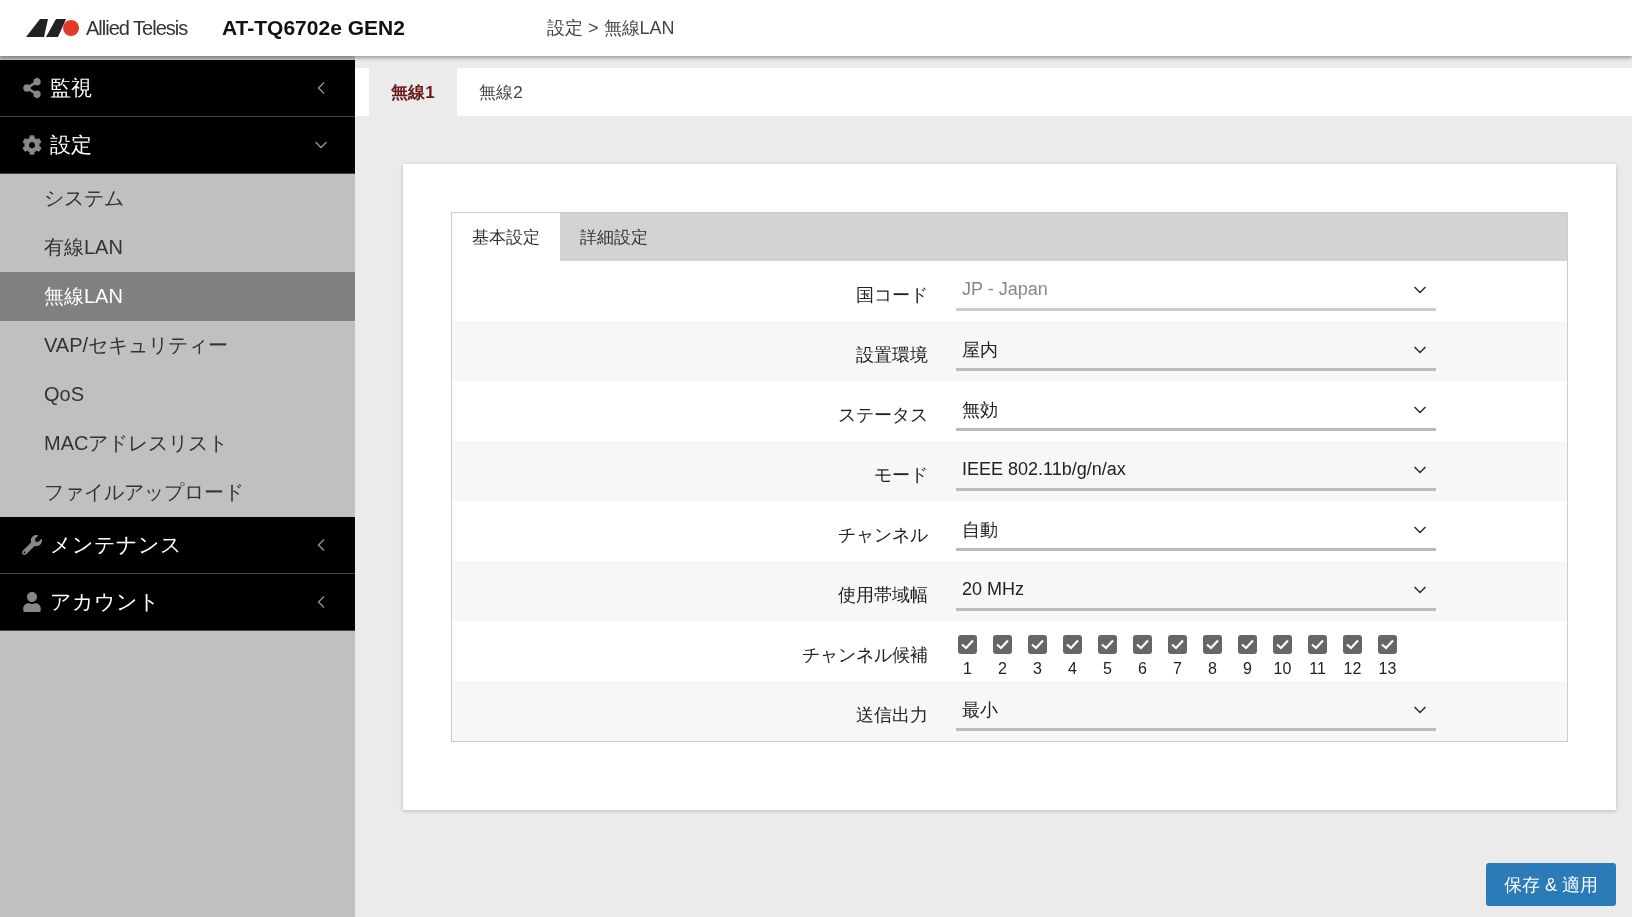  Describe the element at coordinates (177, 296) in the screenshot. I see `menu-item: 無線LAN` at that location.